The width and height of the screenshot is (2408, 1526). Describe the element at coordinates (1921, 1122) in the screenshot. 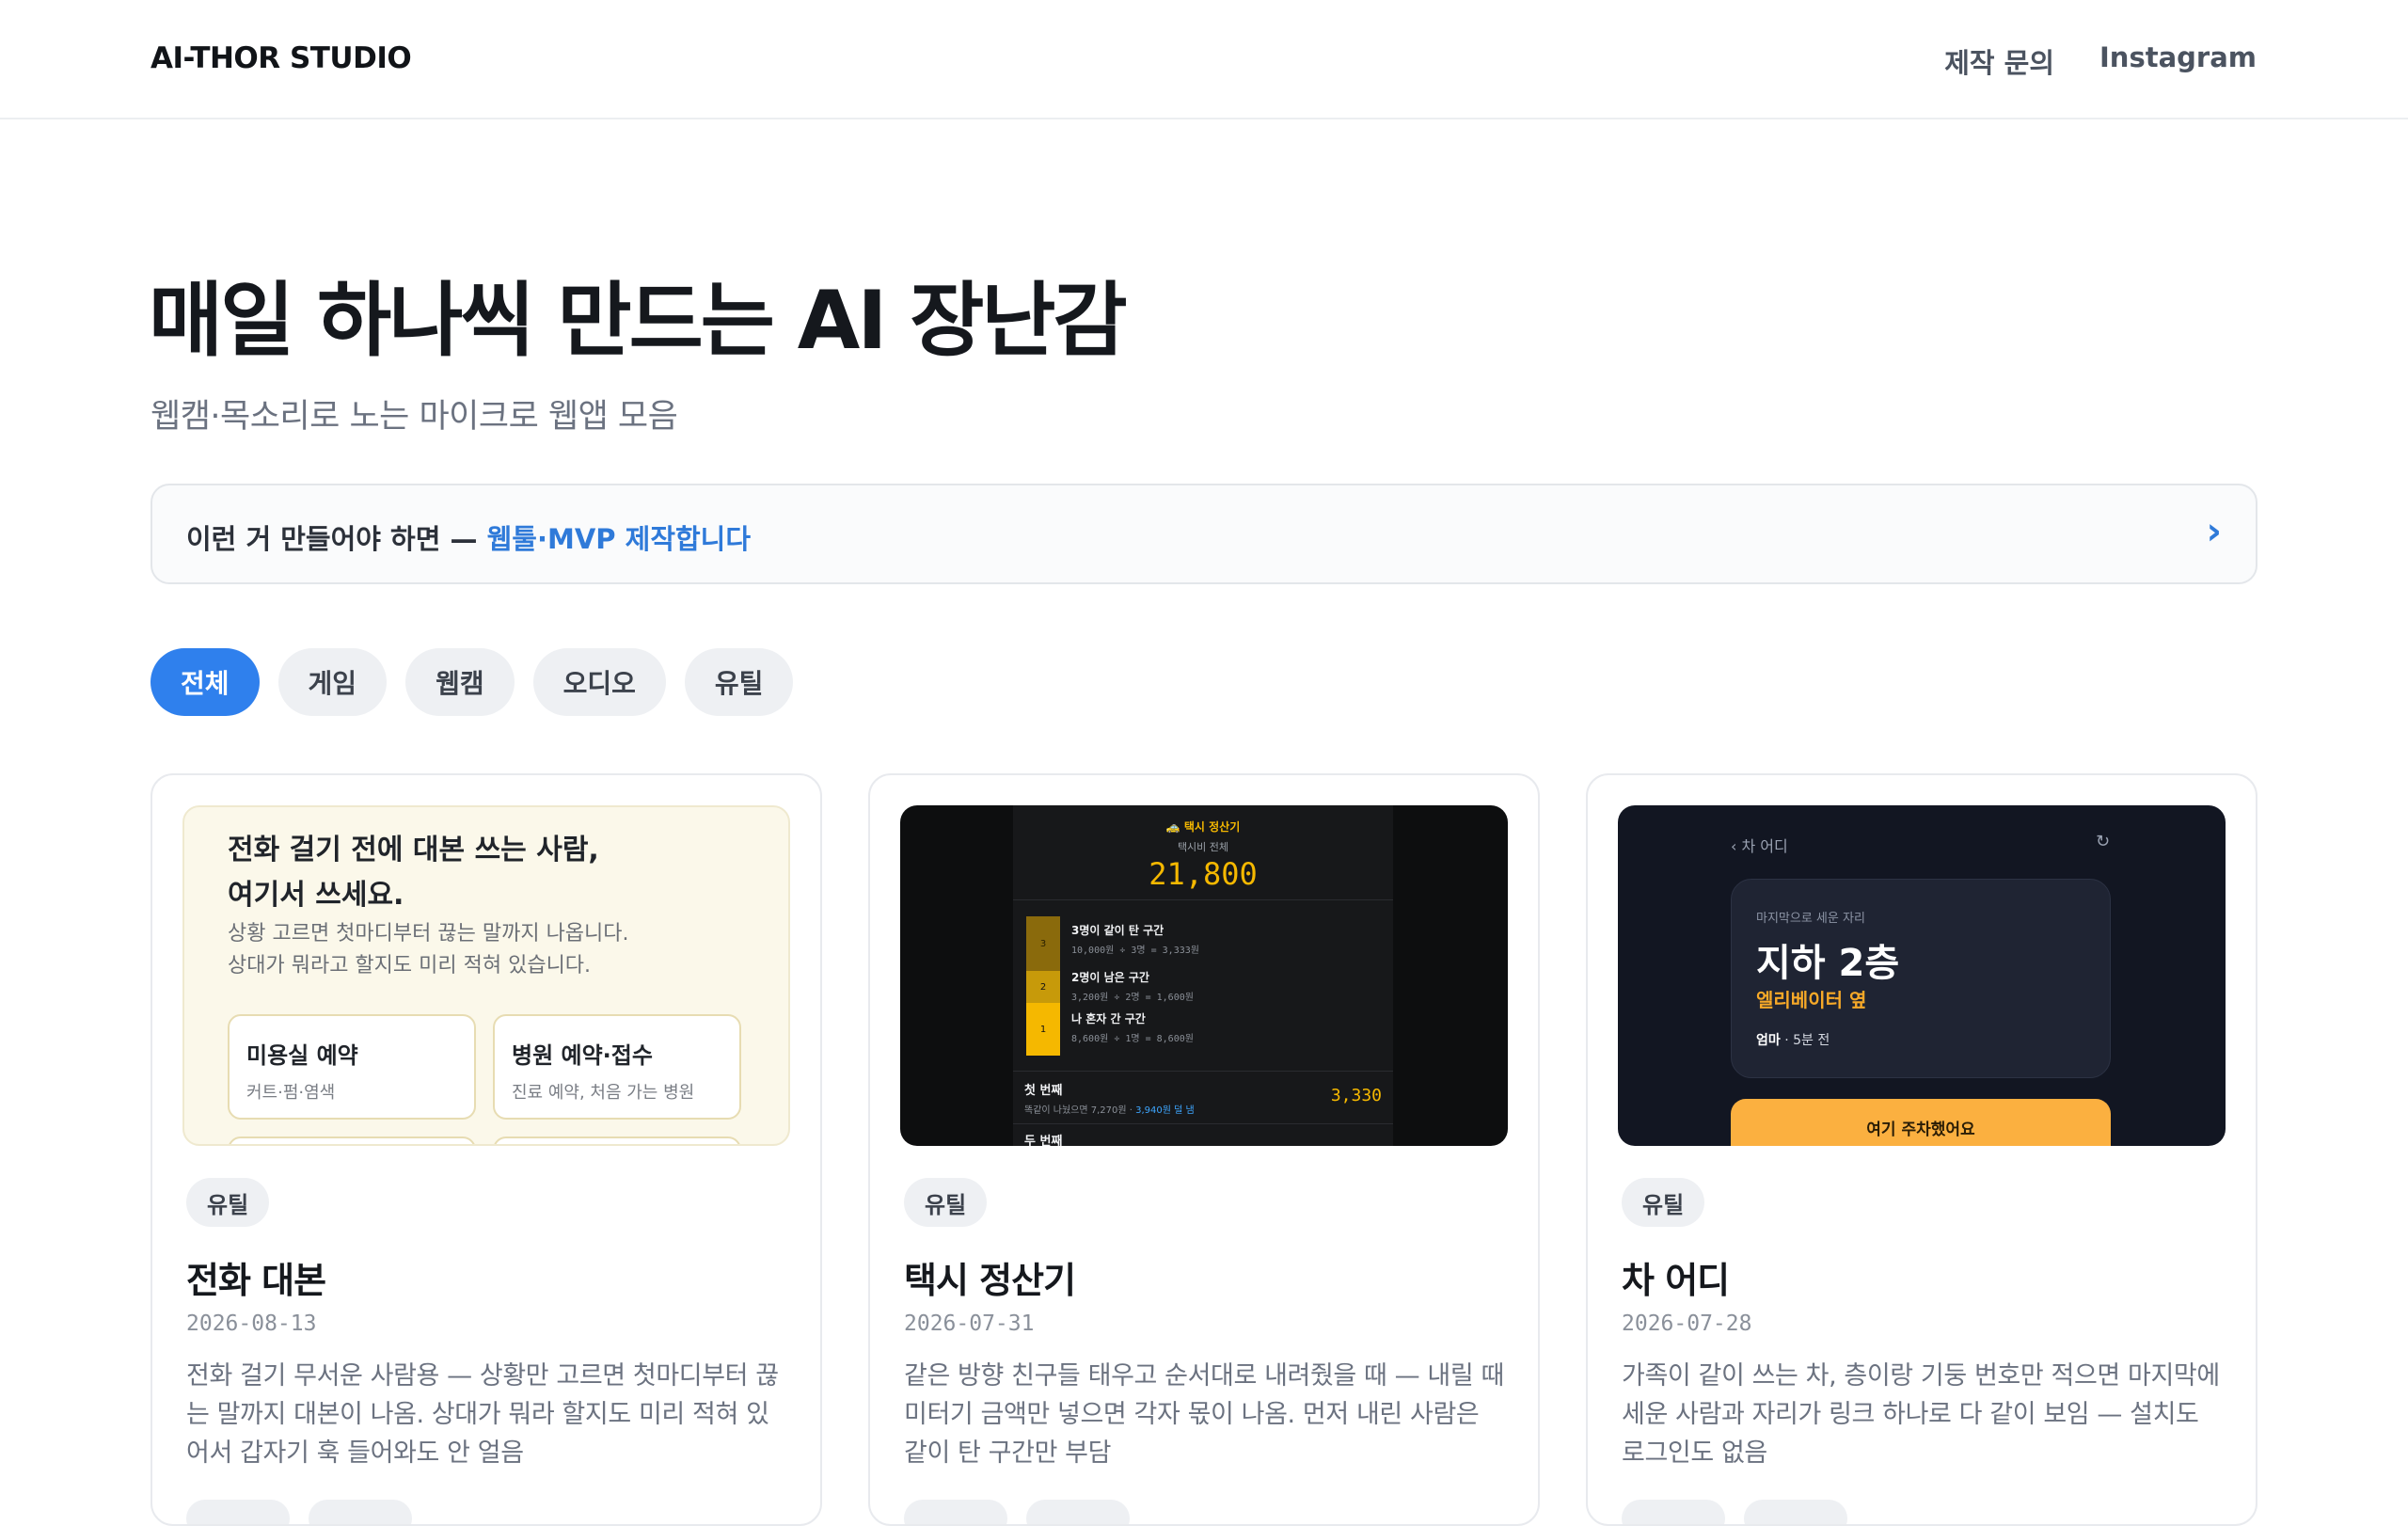

I see `thumb-park-button: 여기 주차했어요` at that location.